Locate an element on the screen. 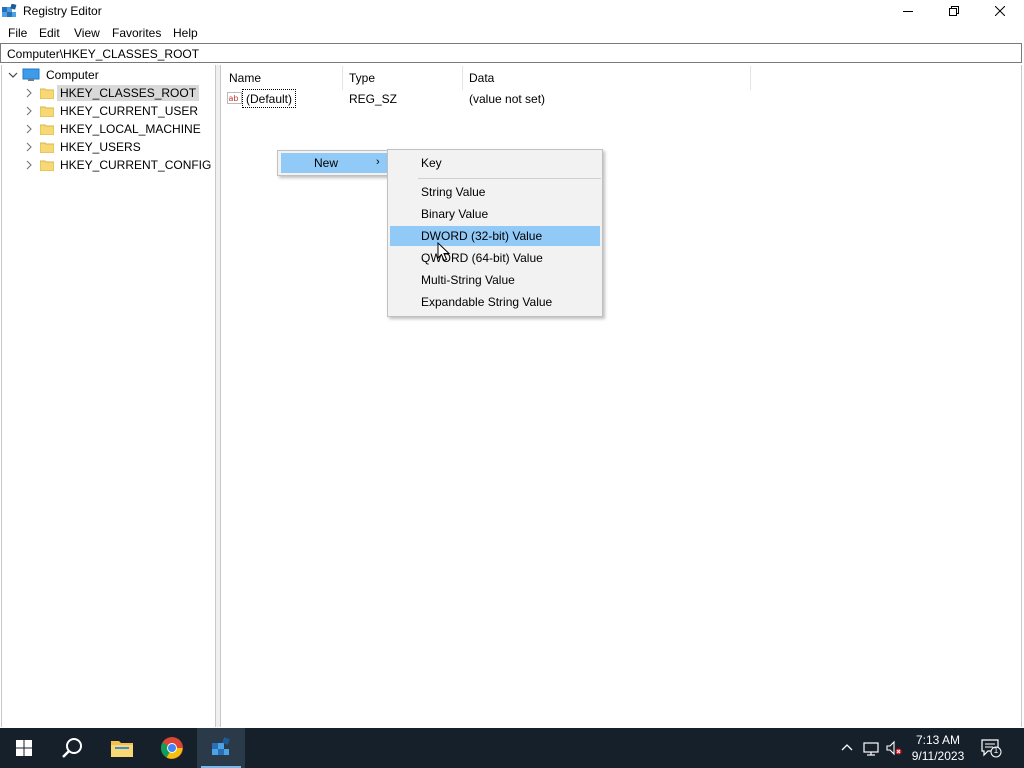 The width and height of the screenshot is (1024, 768). column-header-name: Name is located at coordinates (245, 78).